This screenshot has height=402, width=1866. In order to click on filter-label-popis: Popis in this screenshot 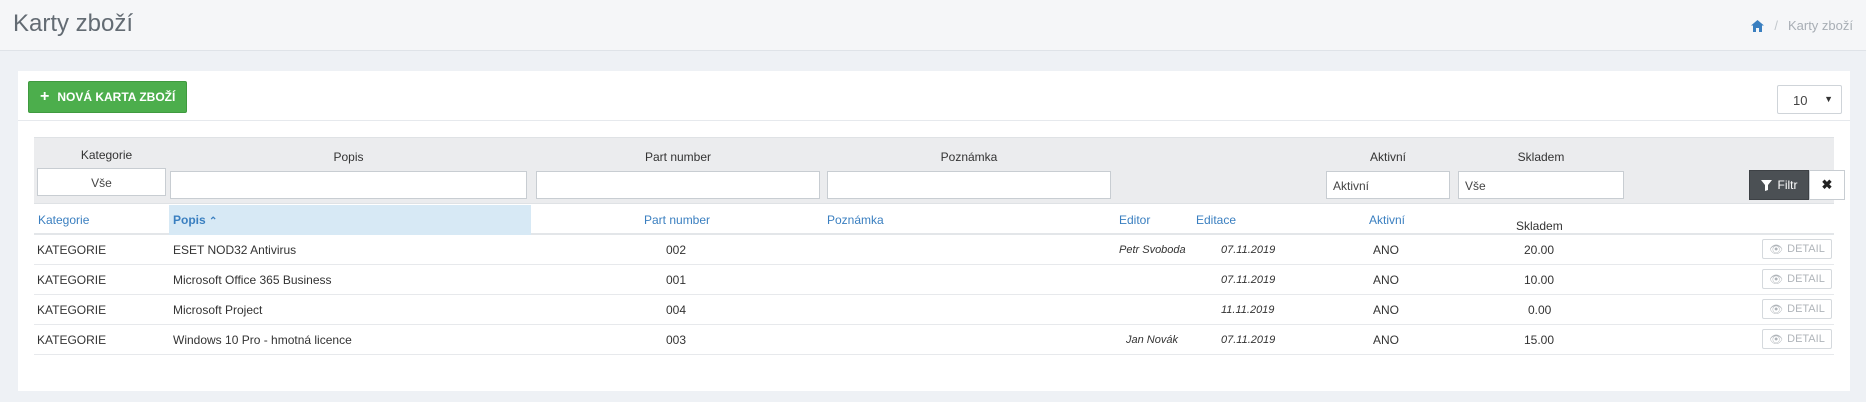, I will do `click(348, 157)`.